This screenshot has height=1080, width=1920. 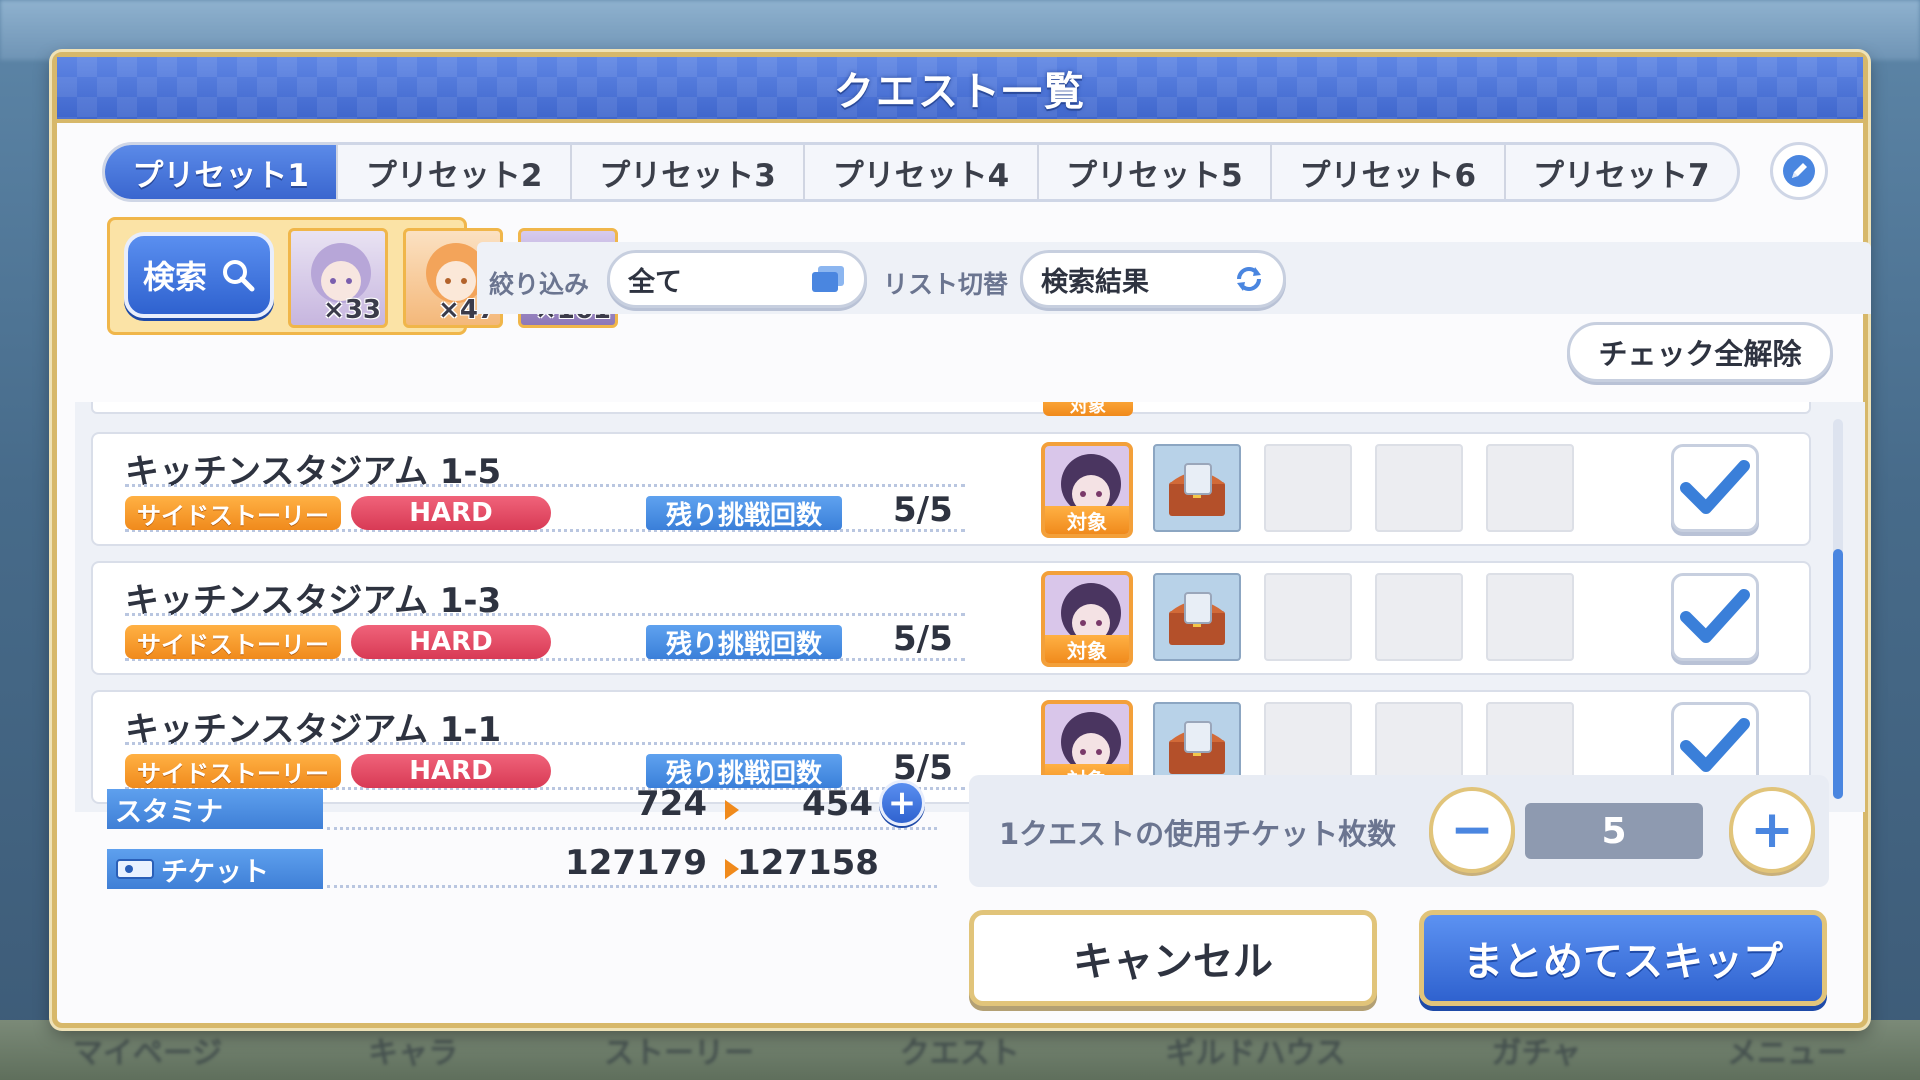 What do you see at coordinates (636, 863) in the screenshot?
I see `ticket-before: 127179` at bounding box center [636, 863].